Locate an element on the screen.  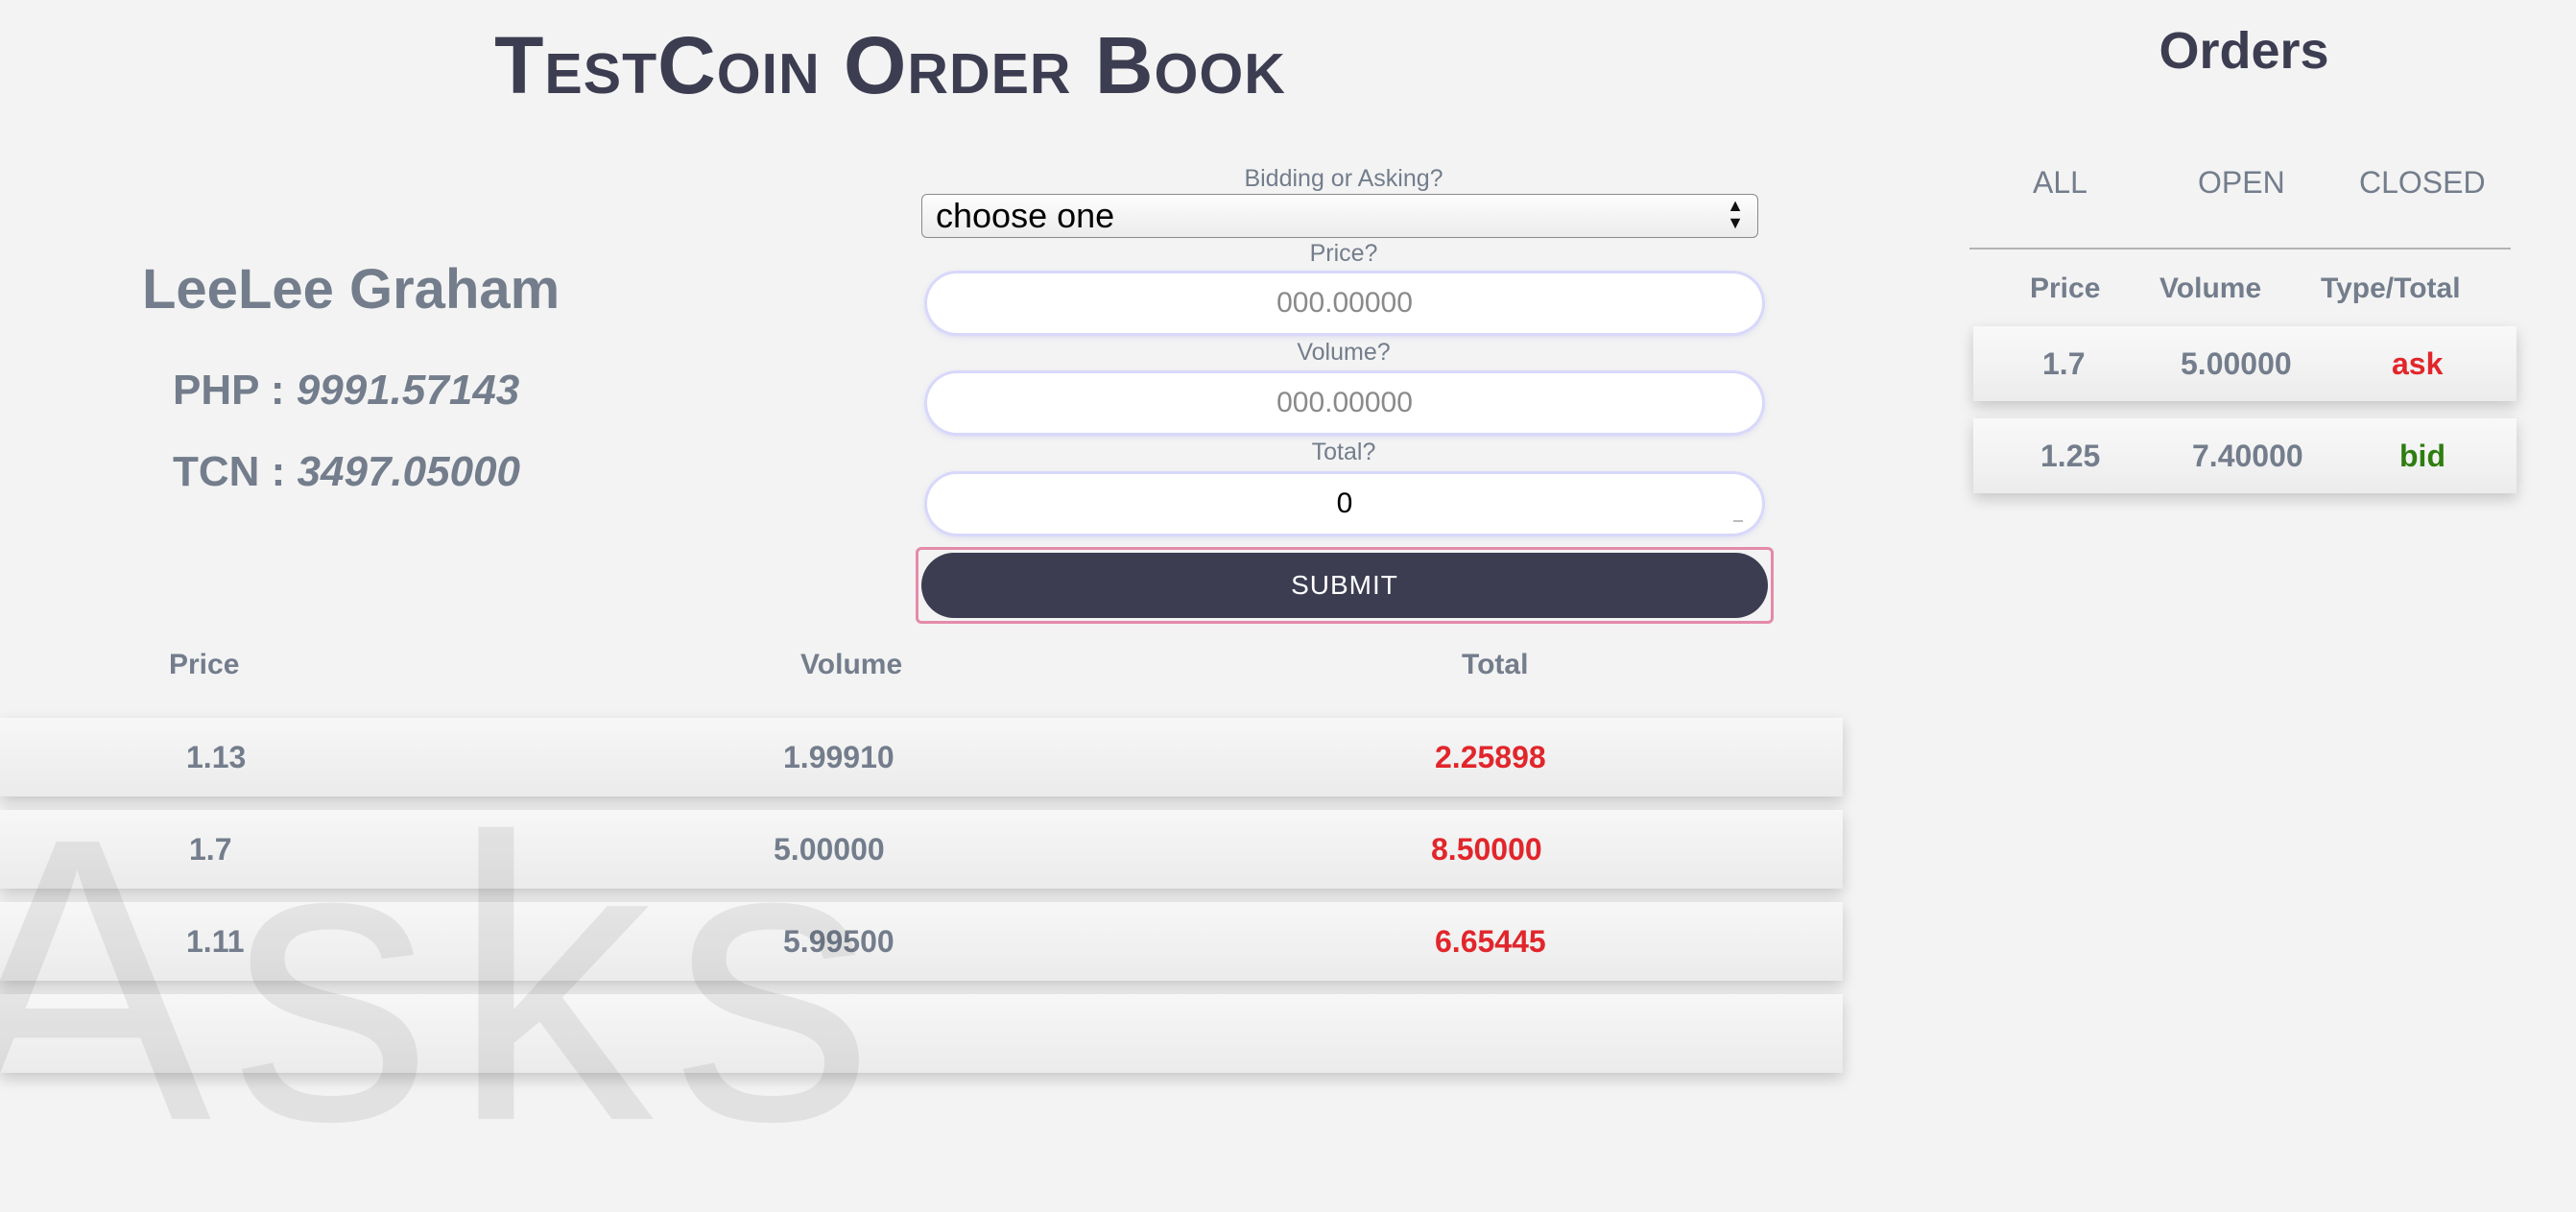
tab-closed: CLOSED is located at coordinates (2422, 183).